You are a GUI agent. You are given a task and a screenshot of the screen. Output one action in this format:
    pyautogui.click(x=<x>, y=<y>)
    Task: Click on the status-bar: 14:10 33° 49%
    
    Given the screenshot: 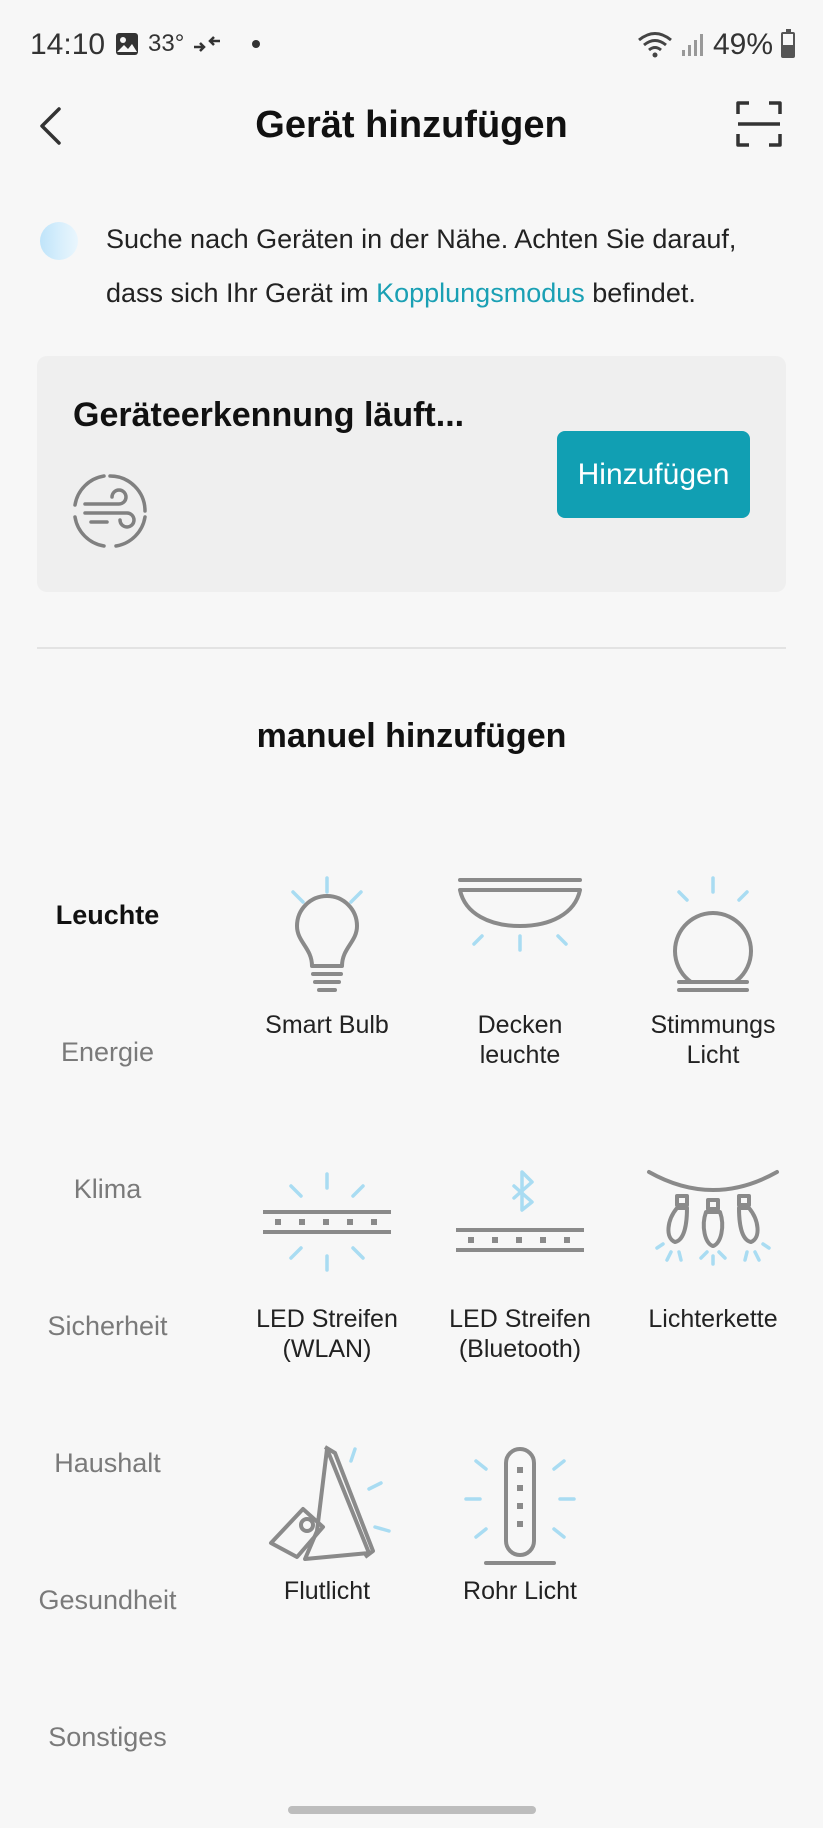 What is the action you would take?
    pyautogui.click(x=411, y=48)
    